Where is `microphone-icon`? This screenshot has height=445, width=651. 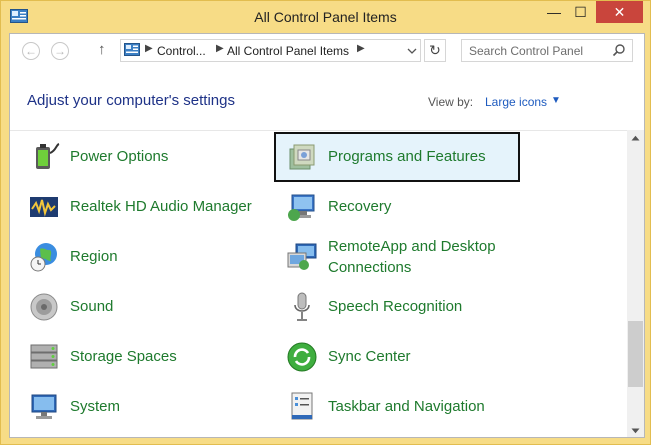 microphone-icon is located at coordinates (302, 306).